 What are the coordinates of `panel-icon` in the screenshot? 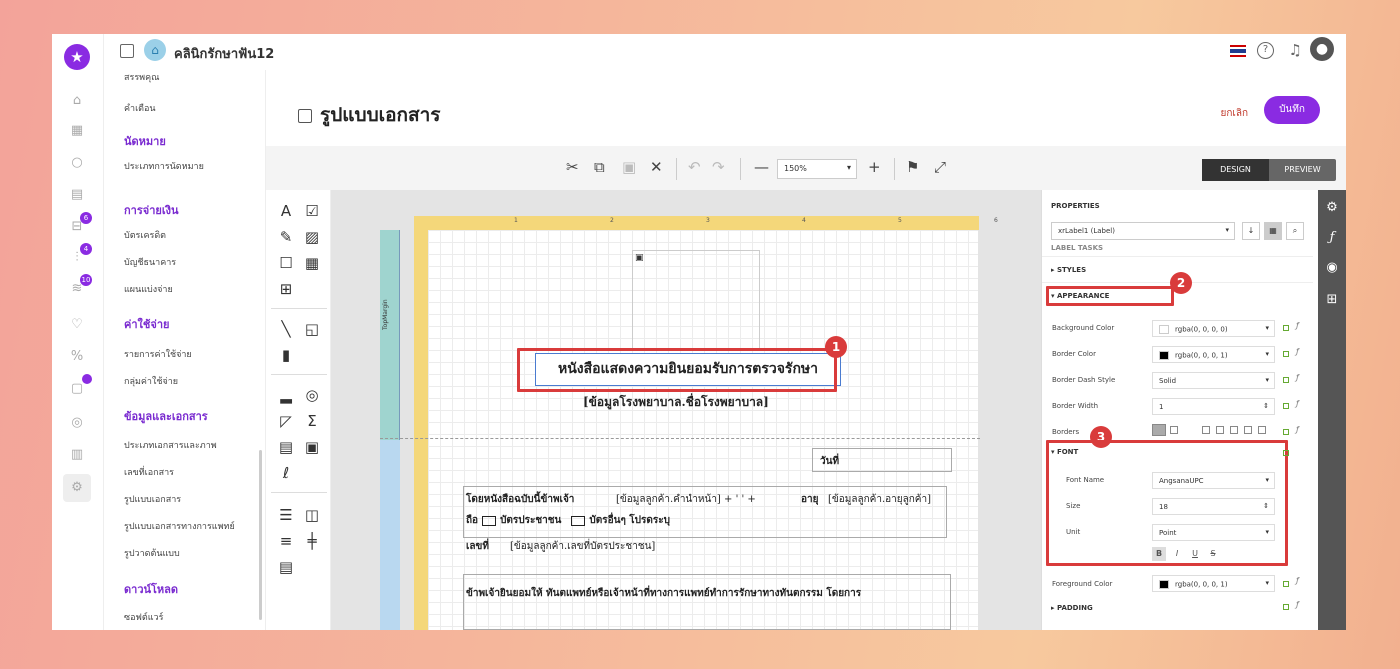 It's located at (305, 115).